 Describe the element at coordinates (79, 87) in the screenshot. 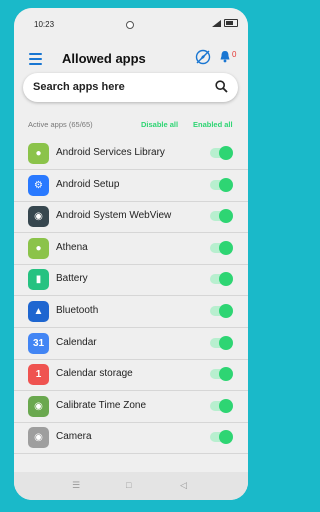

I see `search-placeholder: Search apps here` at that location.